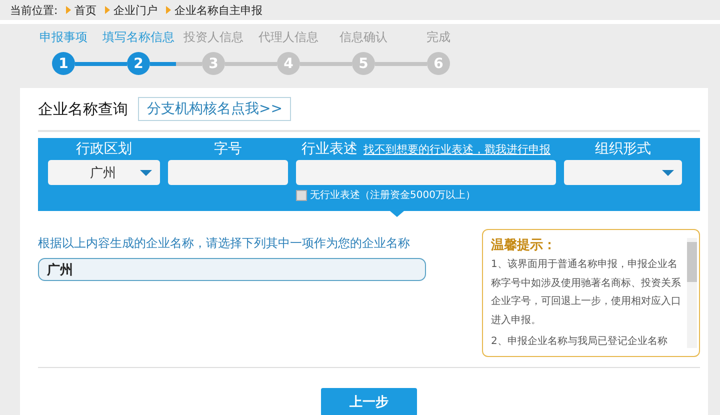 Image resolution: width=720 pixels, height=415 pixels. I want to click on field-label: 字号, so click(228, 149).